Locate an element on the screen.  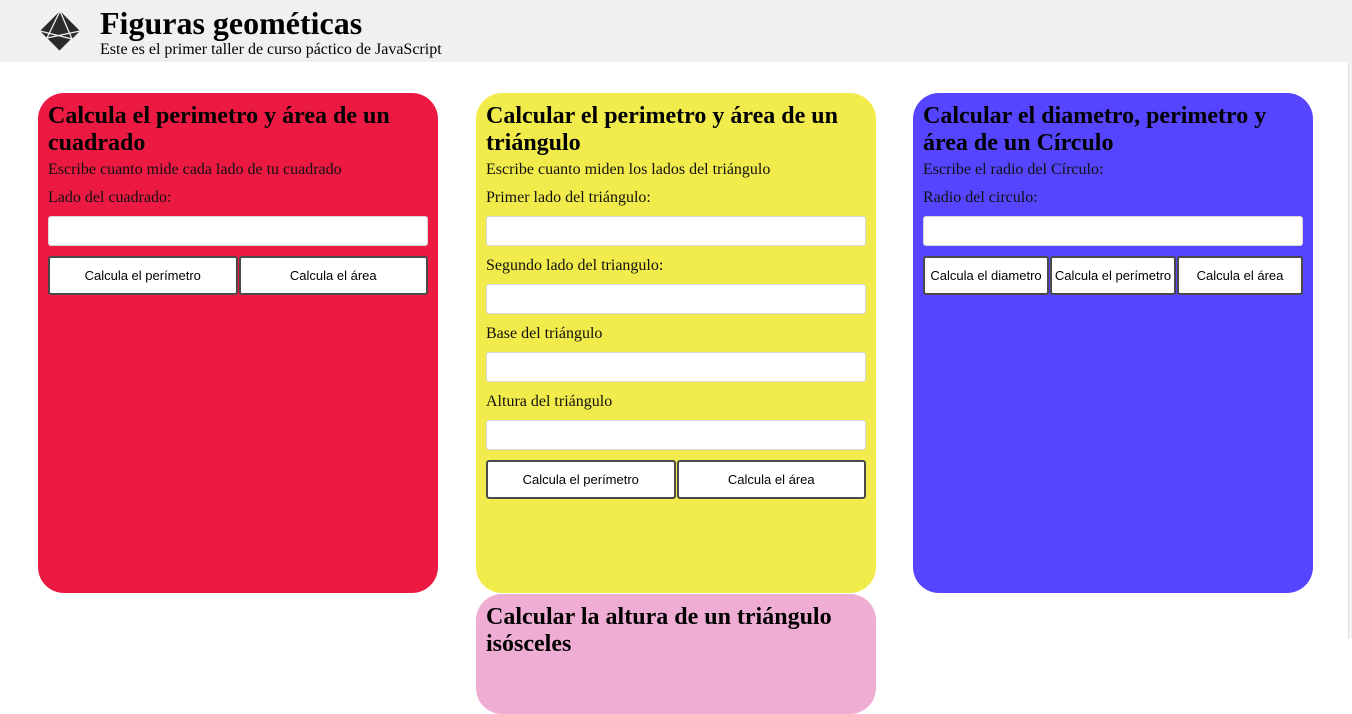
triangle-side1-label: Primer lado del triángulo: is located at coordinates (568, 197).